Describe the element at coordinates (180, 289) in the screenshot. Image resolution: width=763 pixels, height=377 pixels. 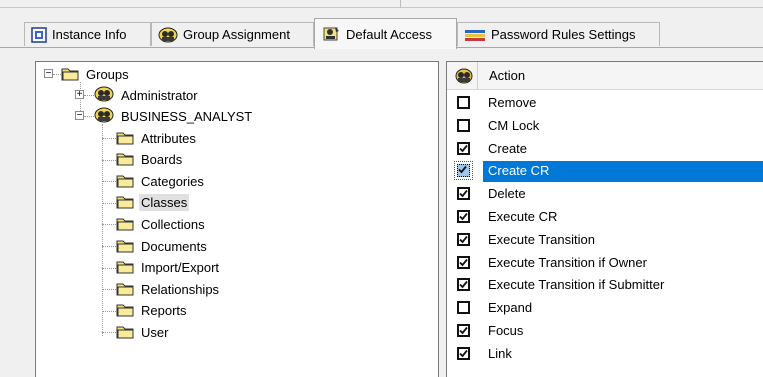
I see `tree-label: Relationships` at that location.